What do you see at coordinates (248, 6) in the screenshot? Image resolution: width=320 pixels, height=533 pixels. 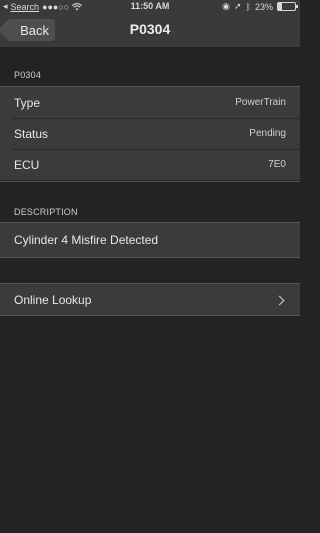 I see `bluetooth-icon: ᛒ` at bounding box center [248, 6].